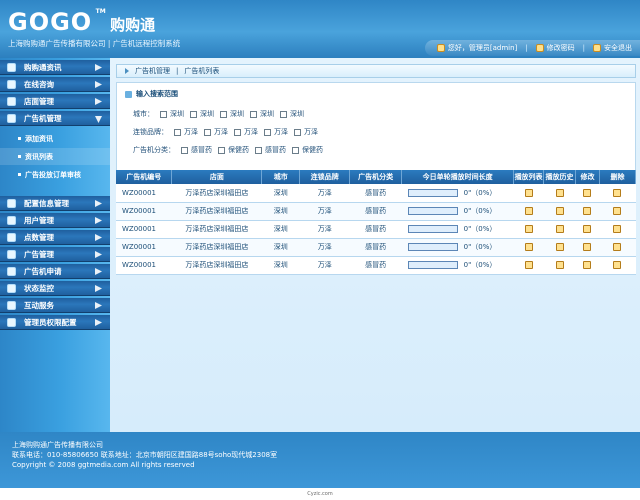 This screenshot has height=500, width=640. What do you see at coordinates (39, 101) in the screenshot?
I see `sidebar-item-label: 店面管理` at bounding box center [39, 101].